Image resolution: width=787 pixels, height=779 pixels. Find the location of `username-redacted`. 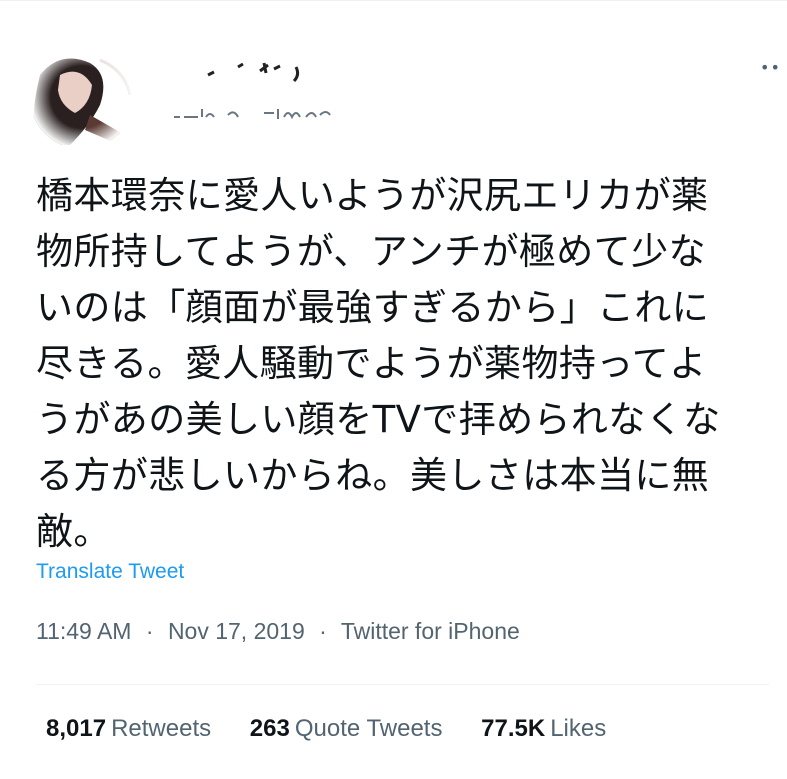

username-redacted is located at coordinates (258, 113).